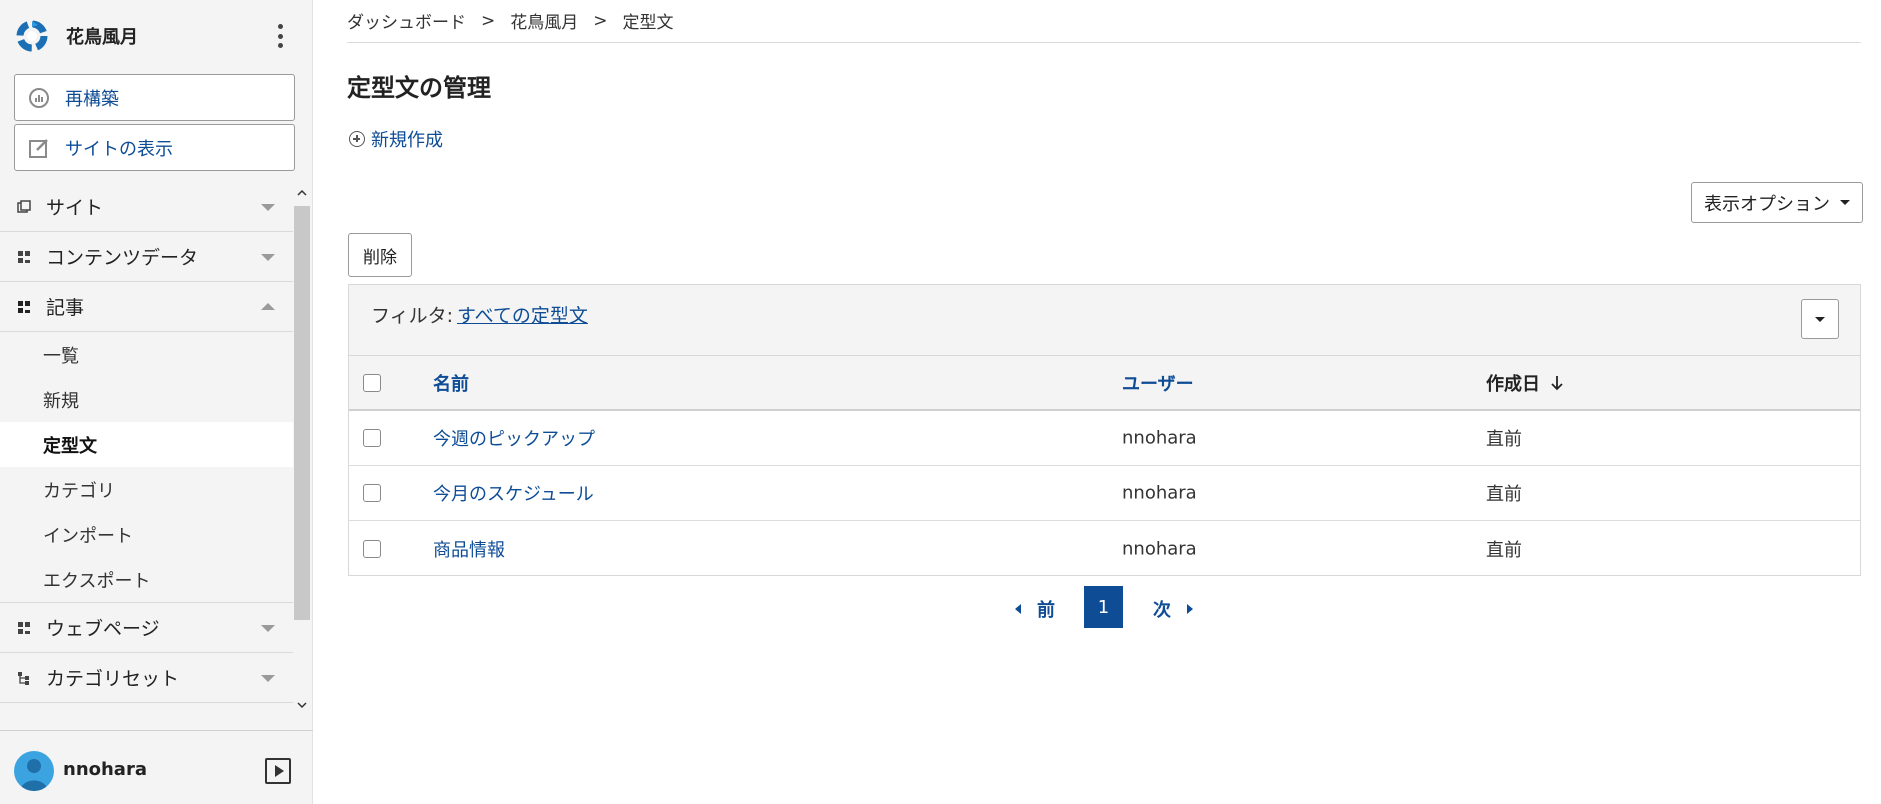  What do you see at coordinates (544, 20) in the screenshot?
I see `breadcrumb-site: 花鳥風月` at bounding box center [544, 20].